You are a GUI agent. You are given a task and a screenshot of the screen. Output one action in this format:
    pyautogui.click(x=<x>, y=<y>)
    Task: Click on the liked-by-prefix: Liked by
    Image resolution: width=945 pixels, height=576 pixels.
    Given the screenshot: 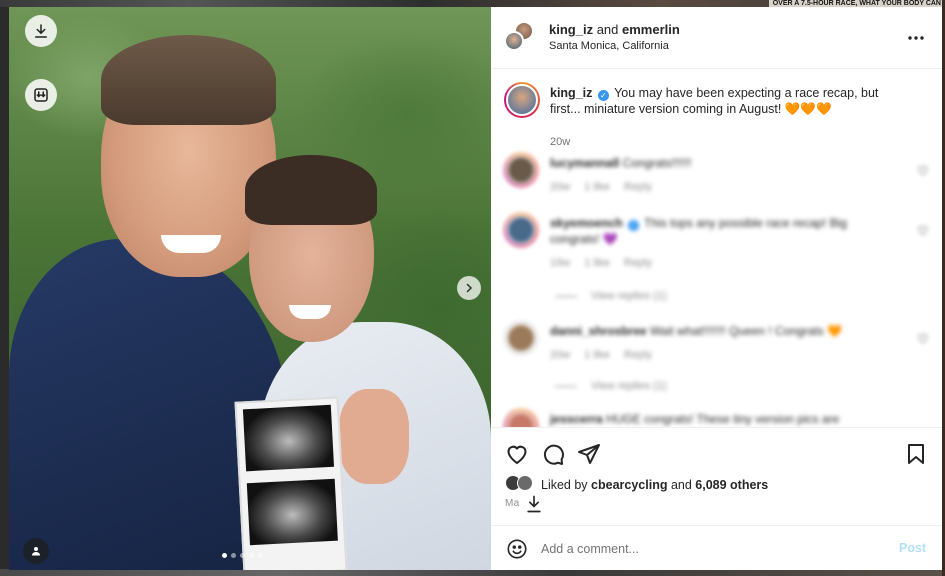 What is the action you would take?
    pyautogui.click(x=566, y=485)
    